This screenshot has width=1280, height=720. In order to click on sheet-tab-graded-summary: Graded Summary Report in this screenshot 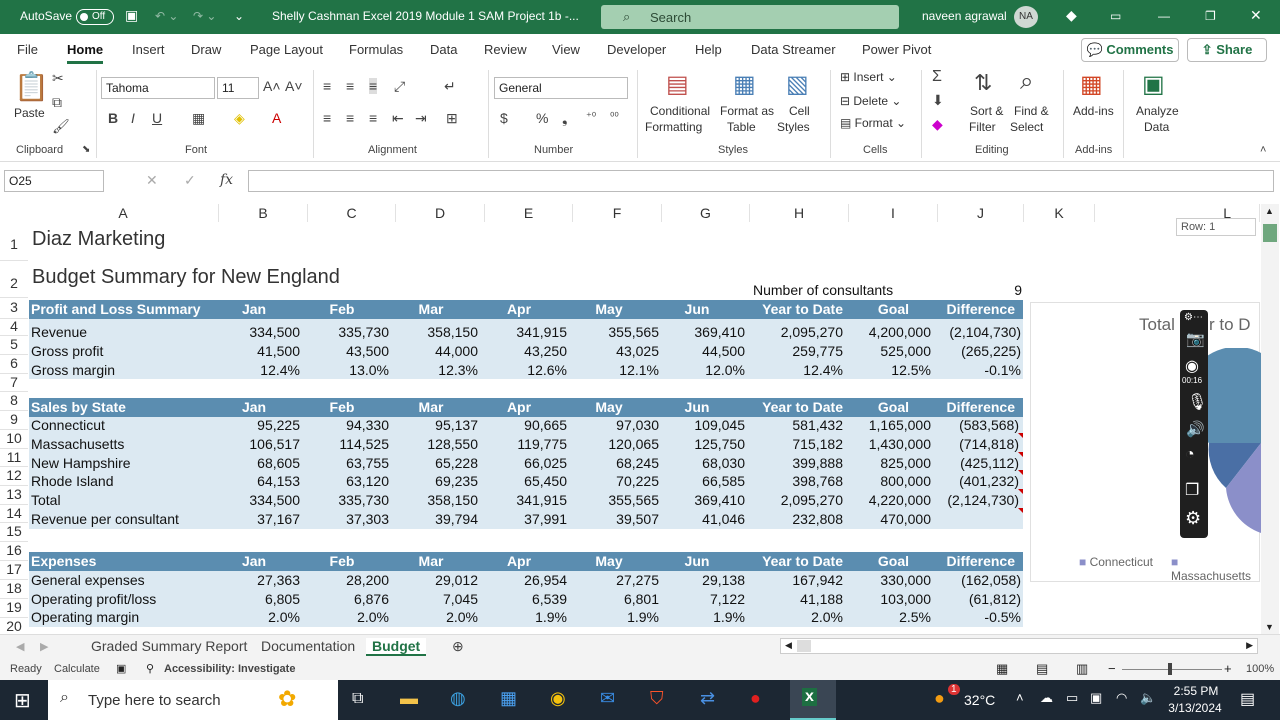, I will do `click(169, 646)`.